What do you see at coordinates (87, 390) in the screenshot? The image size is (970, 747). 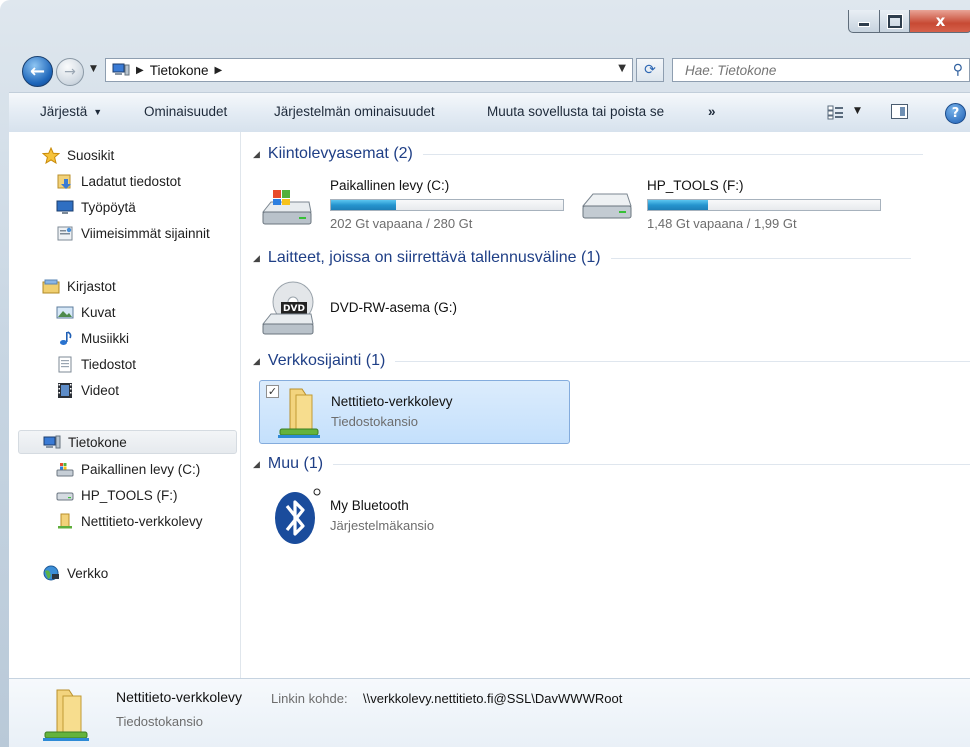 I see `sidebar-item-videos: Videot` at bounding box center [87, 390].